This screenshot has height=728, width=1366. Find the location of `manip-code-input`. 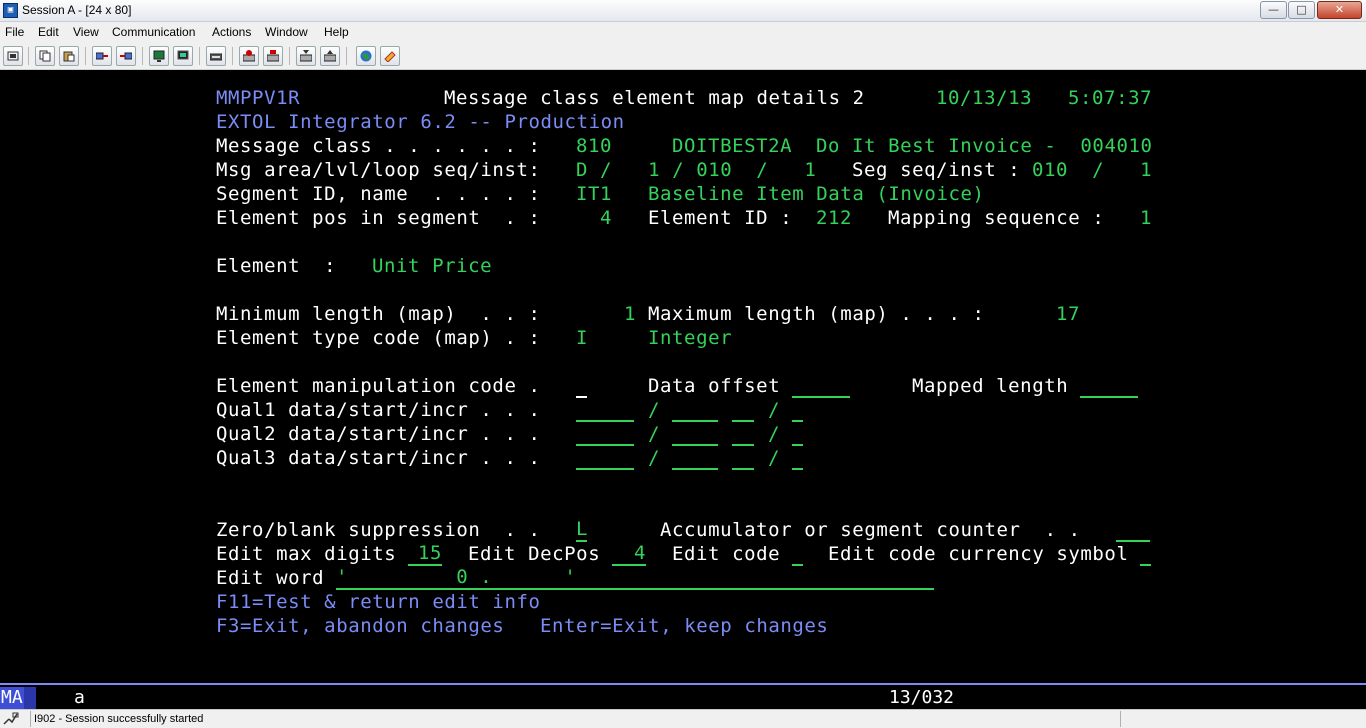

manip-code-input is located at coordinates (581, 386).